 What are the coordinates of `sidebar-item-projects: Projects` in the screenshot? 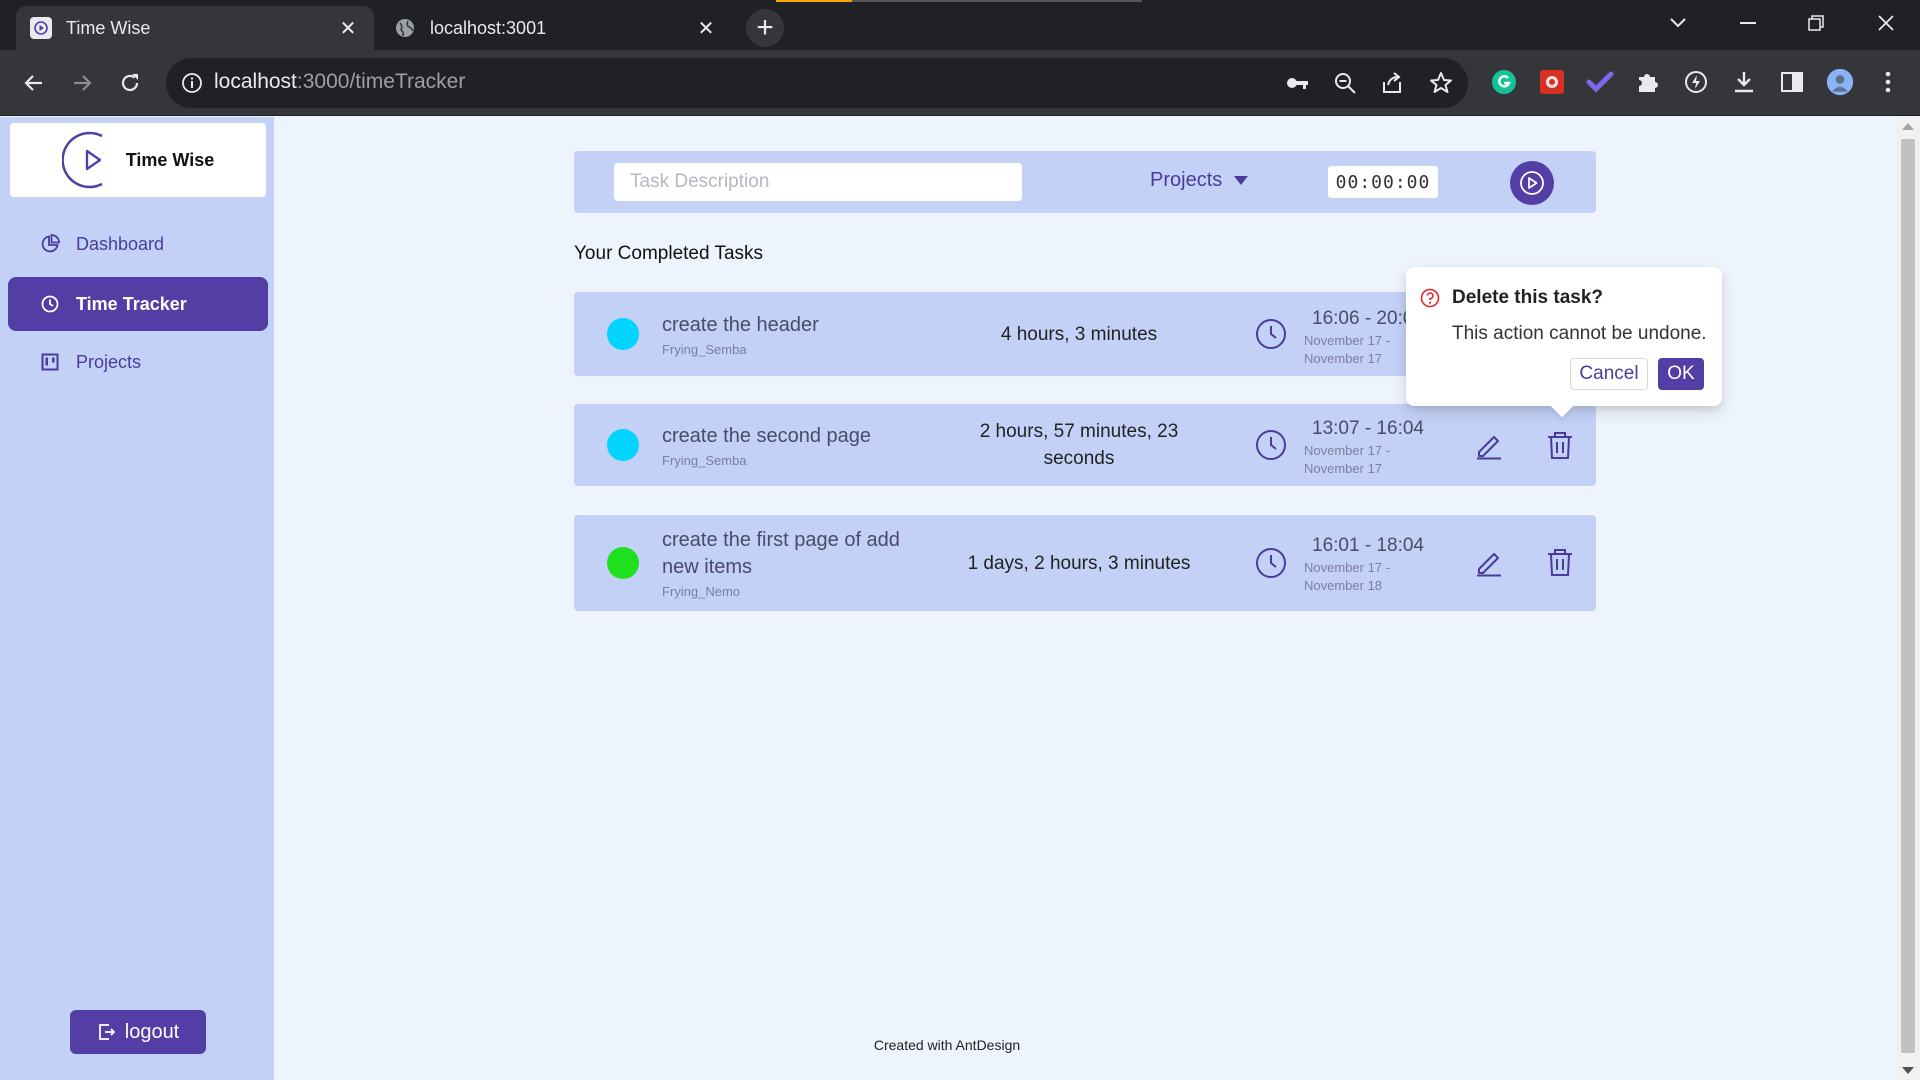 It's located at (138, 362).